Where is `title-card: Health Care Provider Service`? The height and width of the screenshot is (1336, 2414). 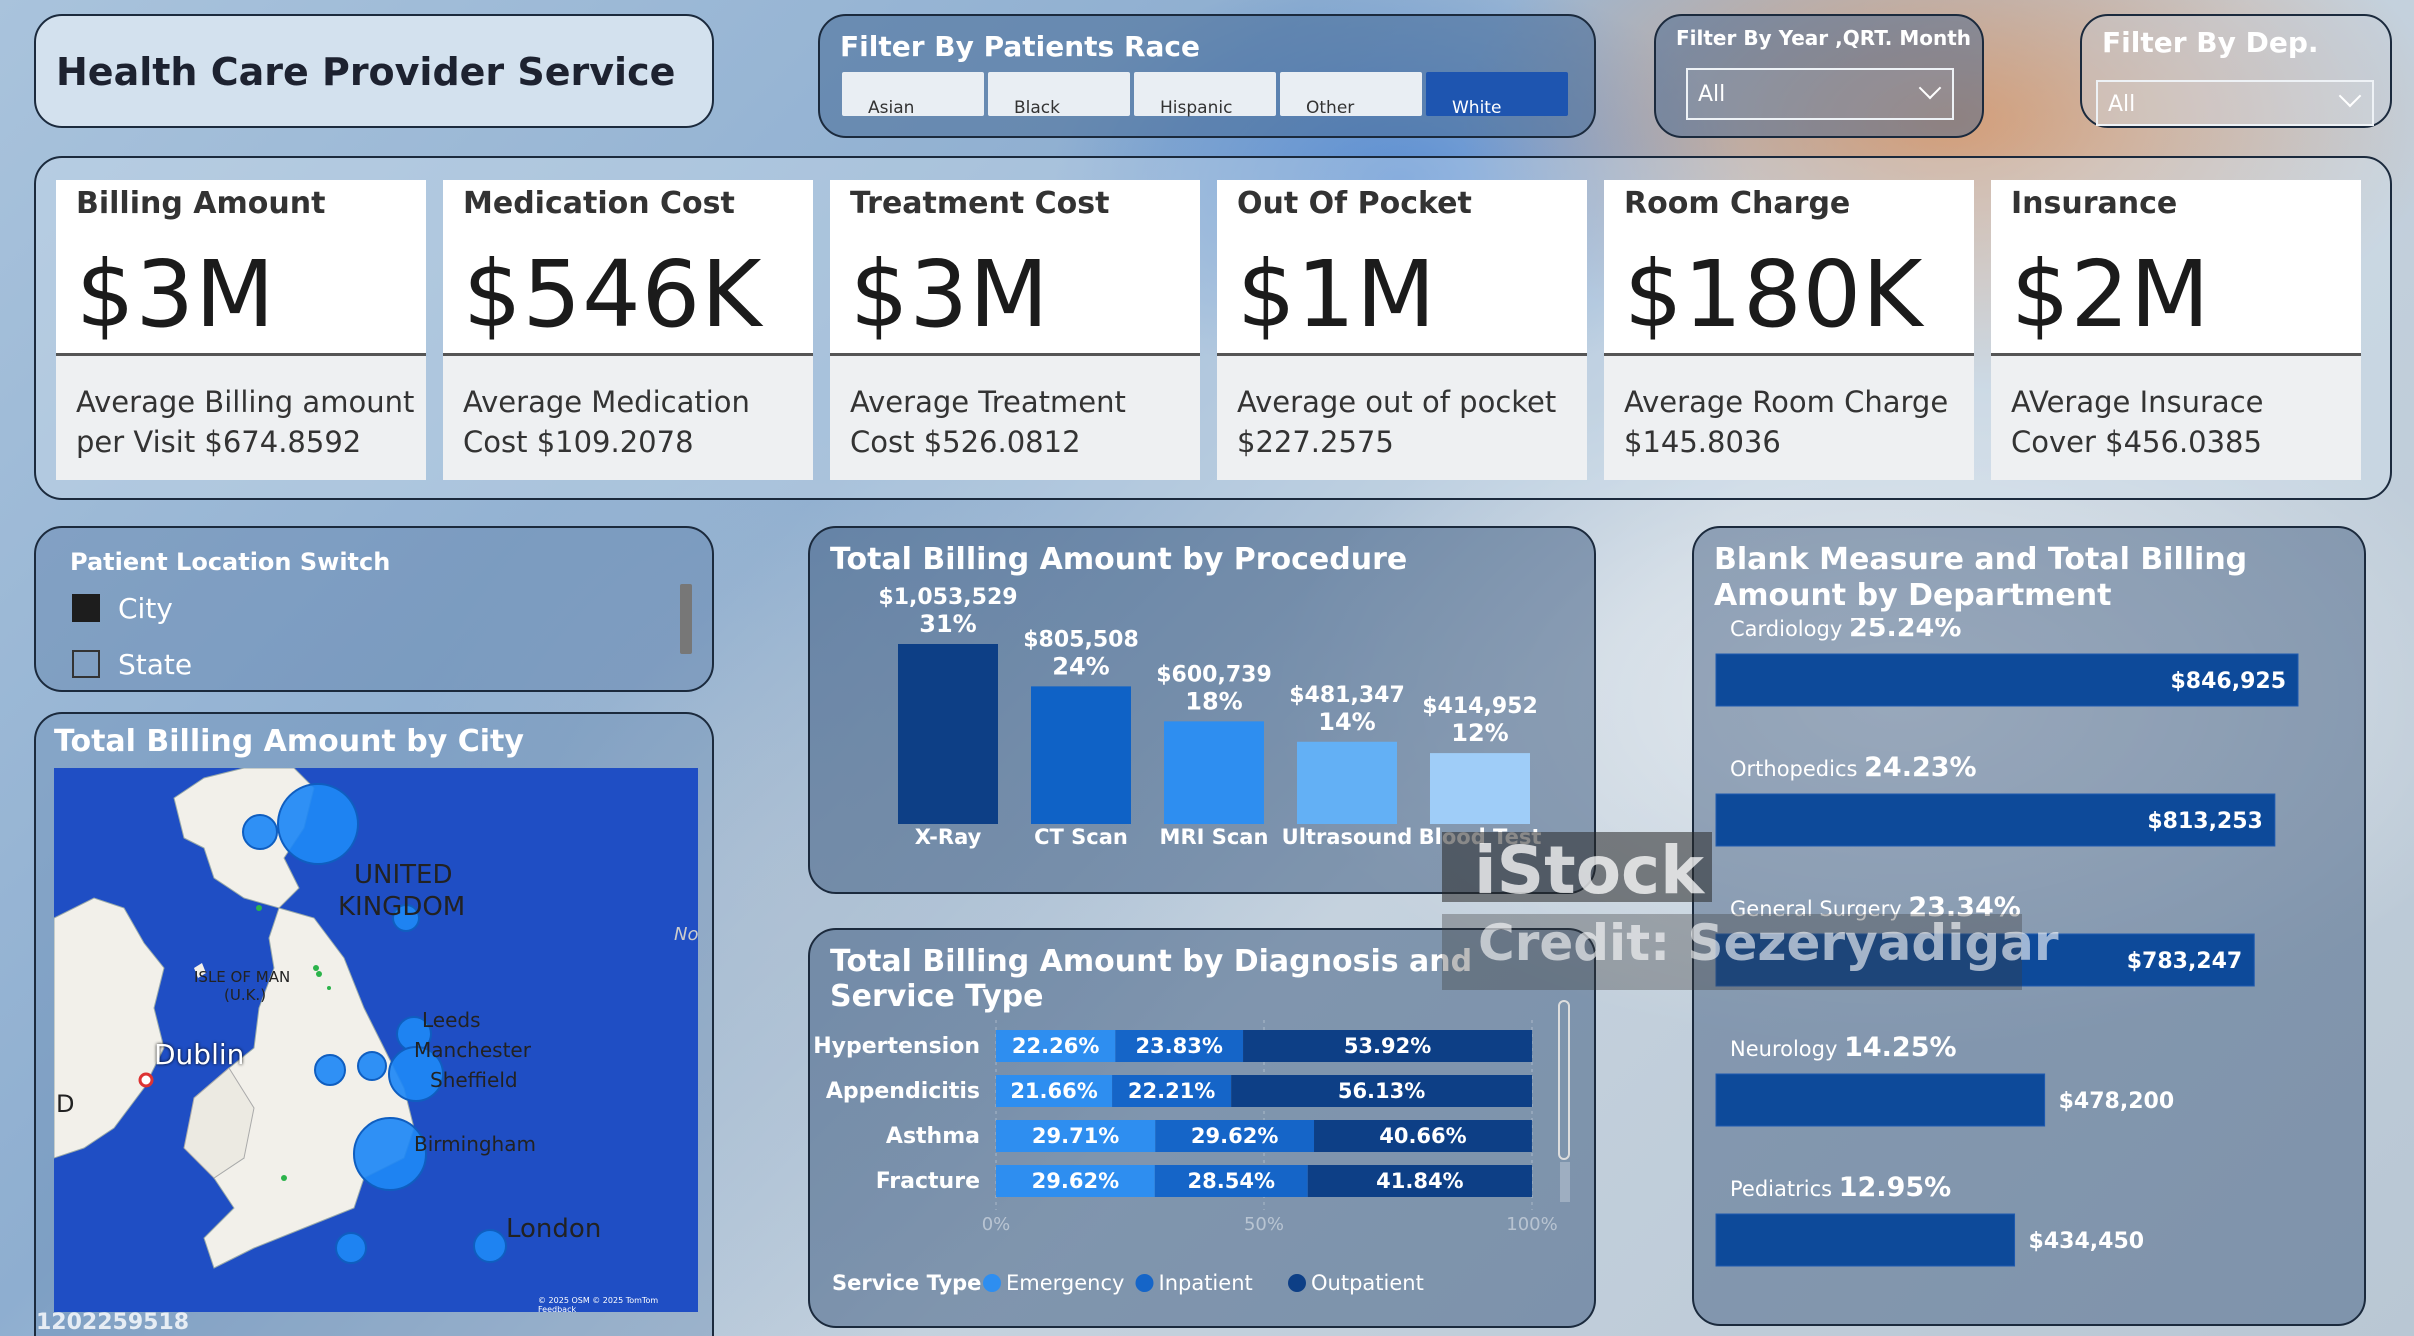
title-card: Health Care Provider Service is located at coordinates (374, 71).